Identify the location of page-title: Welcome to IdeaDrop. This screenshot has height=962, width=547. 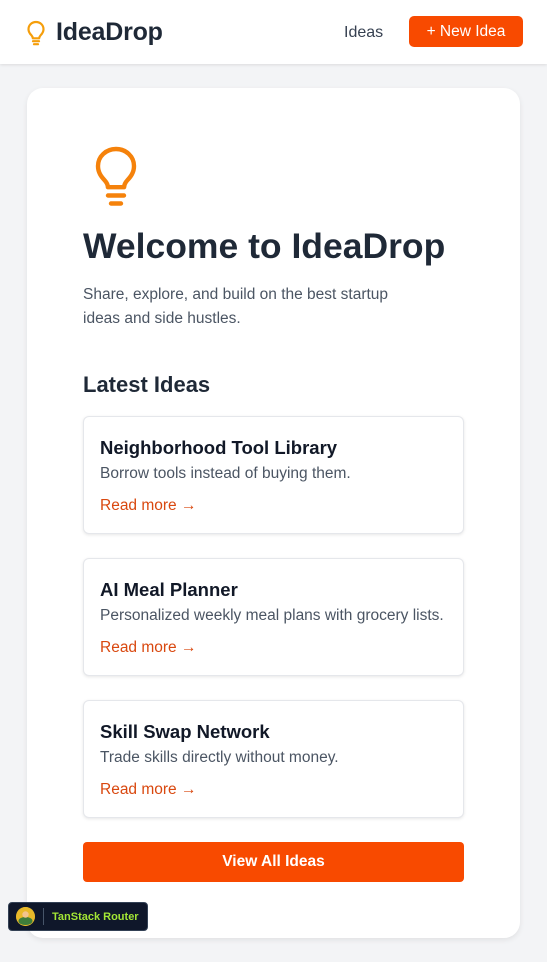
(264, 246).